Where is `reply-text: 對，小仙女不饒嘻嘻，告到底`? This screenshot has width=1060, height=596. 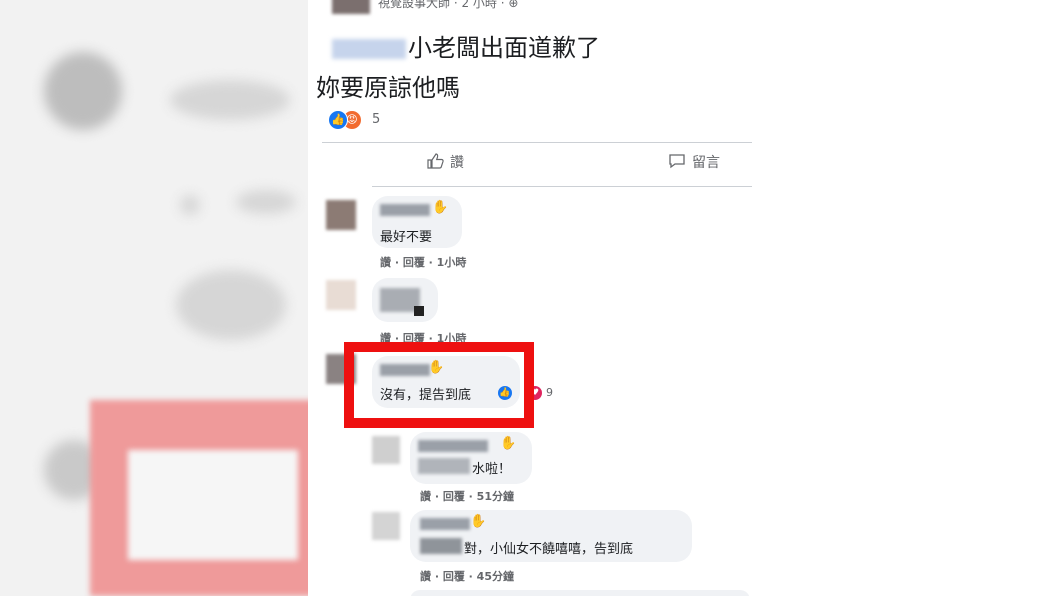 reply-text: 對，小仙女不饒嘻嘻，告到底 is located at coordinates (549, 549).